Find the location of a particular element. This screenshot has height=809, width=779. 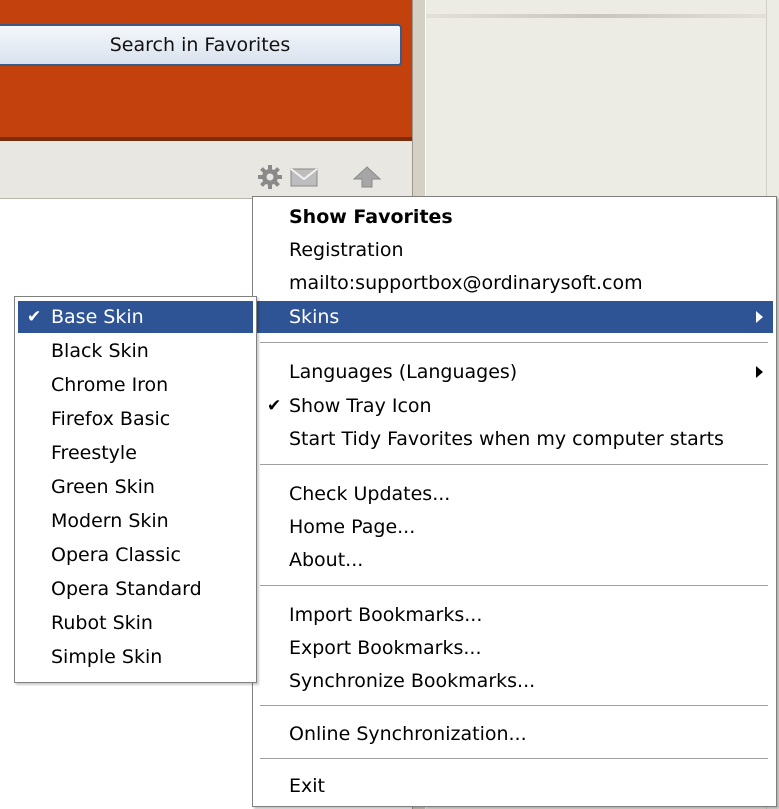

skin-item-chrome-iron: Chrome Iron is located at coordinates (135, 385).